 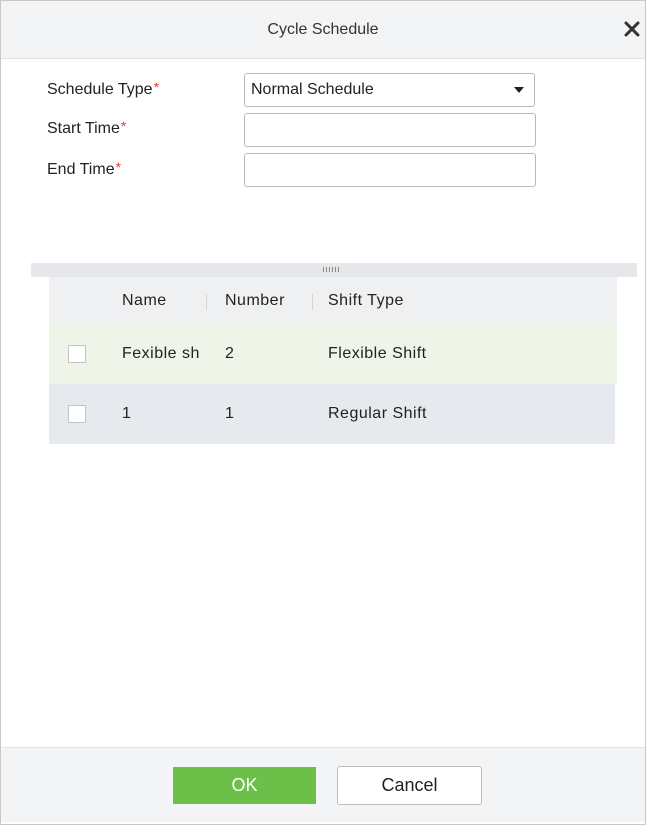 What do you see at coordinates (255, 300) in the screenshot?
I see `column-header-number: Number` at bounding box center [255, 300].